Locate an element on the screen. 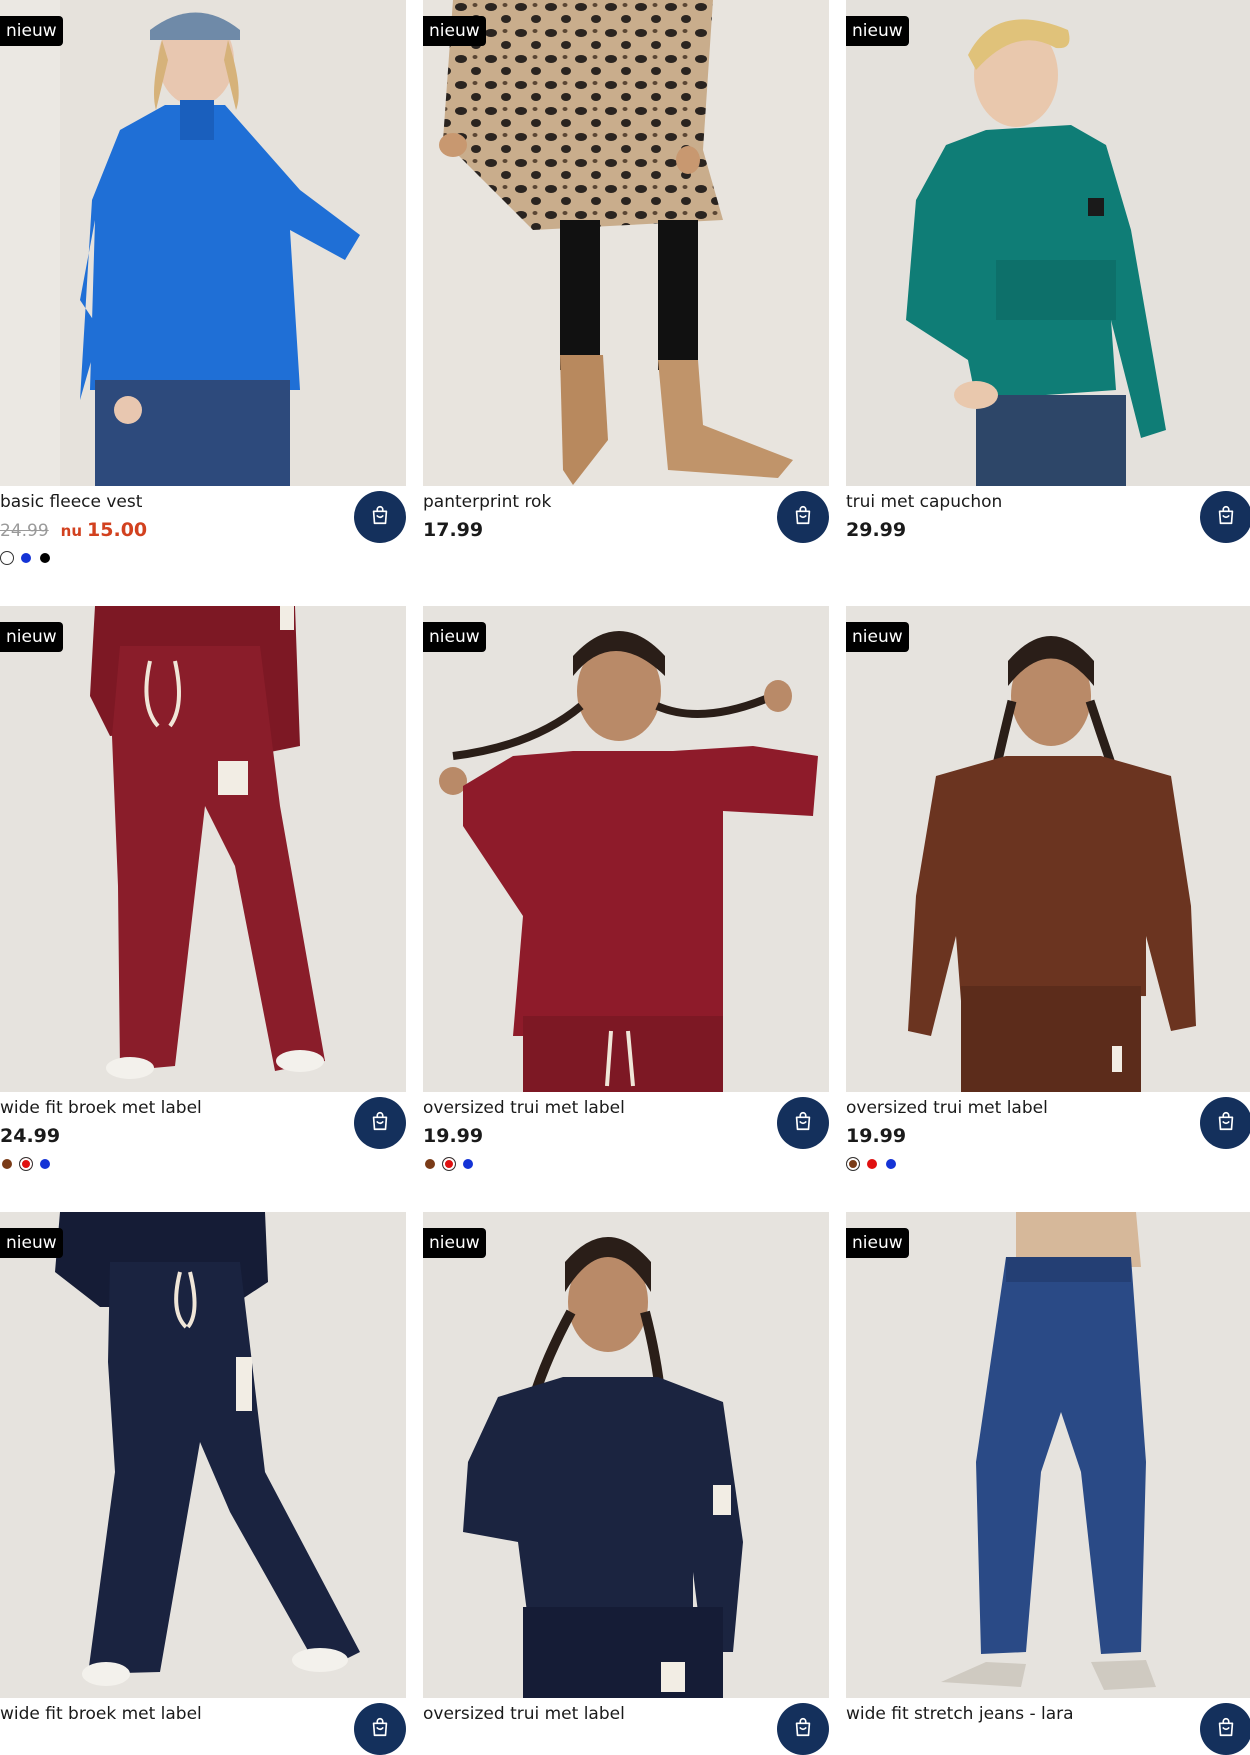 The image size is (1250, 1755). product-price: 24.99 nu 15.00 is located at coordinates (73, 530).